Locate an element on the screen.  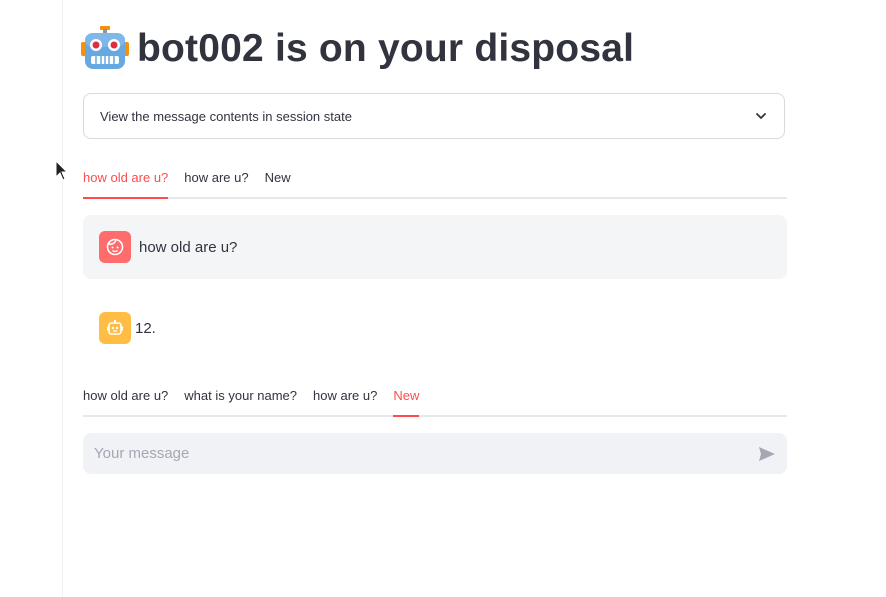
chat-input-container is located at coordinates (435, 453).